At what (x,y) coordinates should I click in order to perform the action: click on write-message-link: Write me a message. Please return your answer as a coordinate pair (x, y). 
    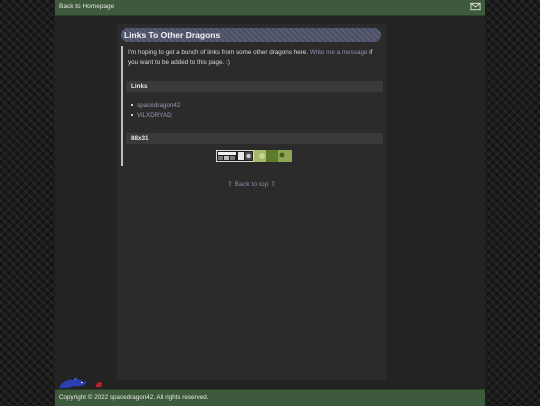
    Looking at the image, I should click on (339, 52).